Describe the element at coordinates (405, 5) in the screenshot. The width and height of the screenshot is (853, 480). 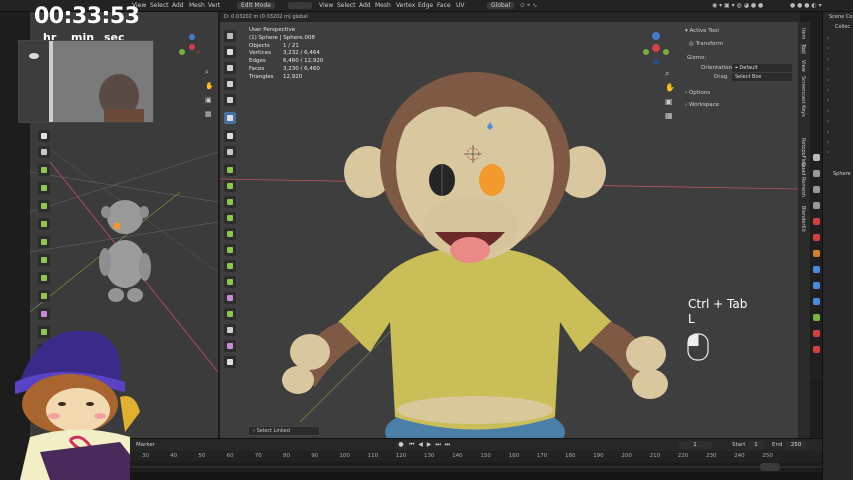
I see `menu-vertex: Vertex` at that location.